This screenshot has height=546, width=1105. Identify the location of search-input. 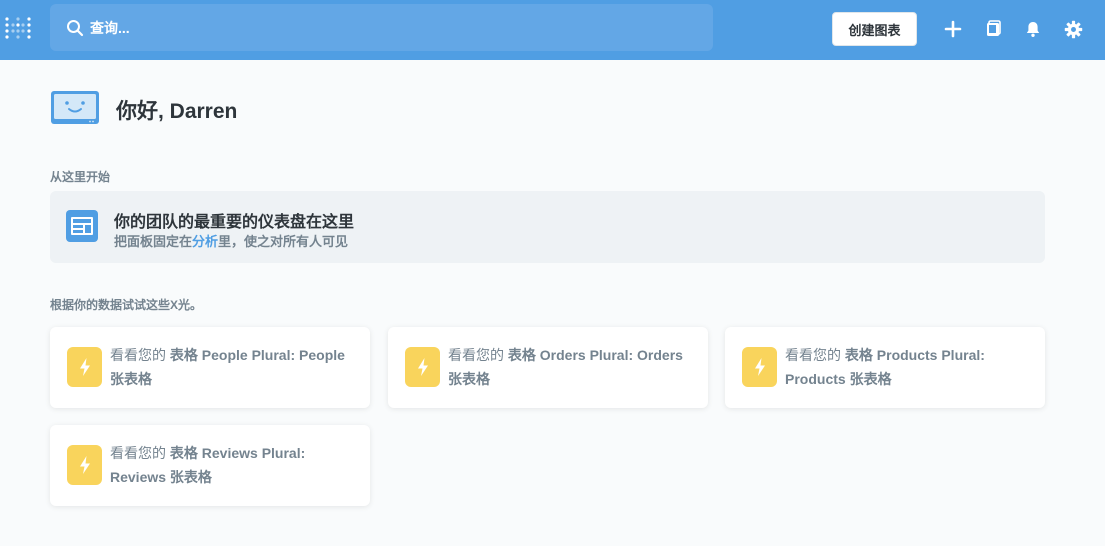
(370, 27).